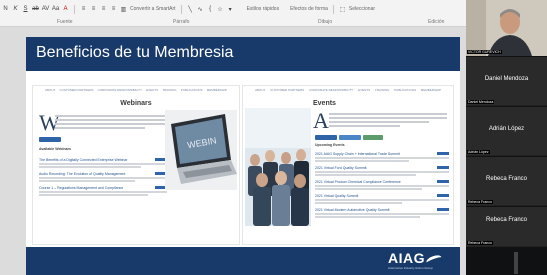 The height and width of the screenshot is (275, 547). I want to click on swoosh-icon, so click(434, 260).